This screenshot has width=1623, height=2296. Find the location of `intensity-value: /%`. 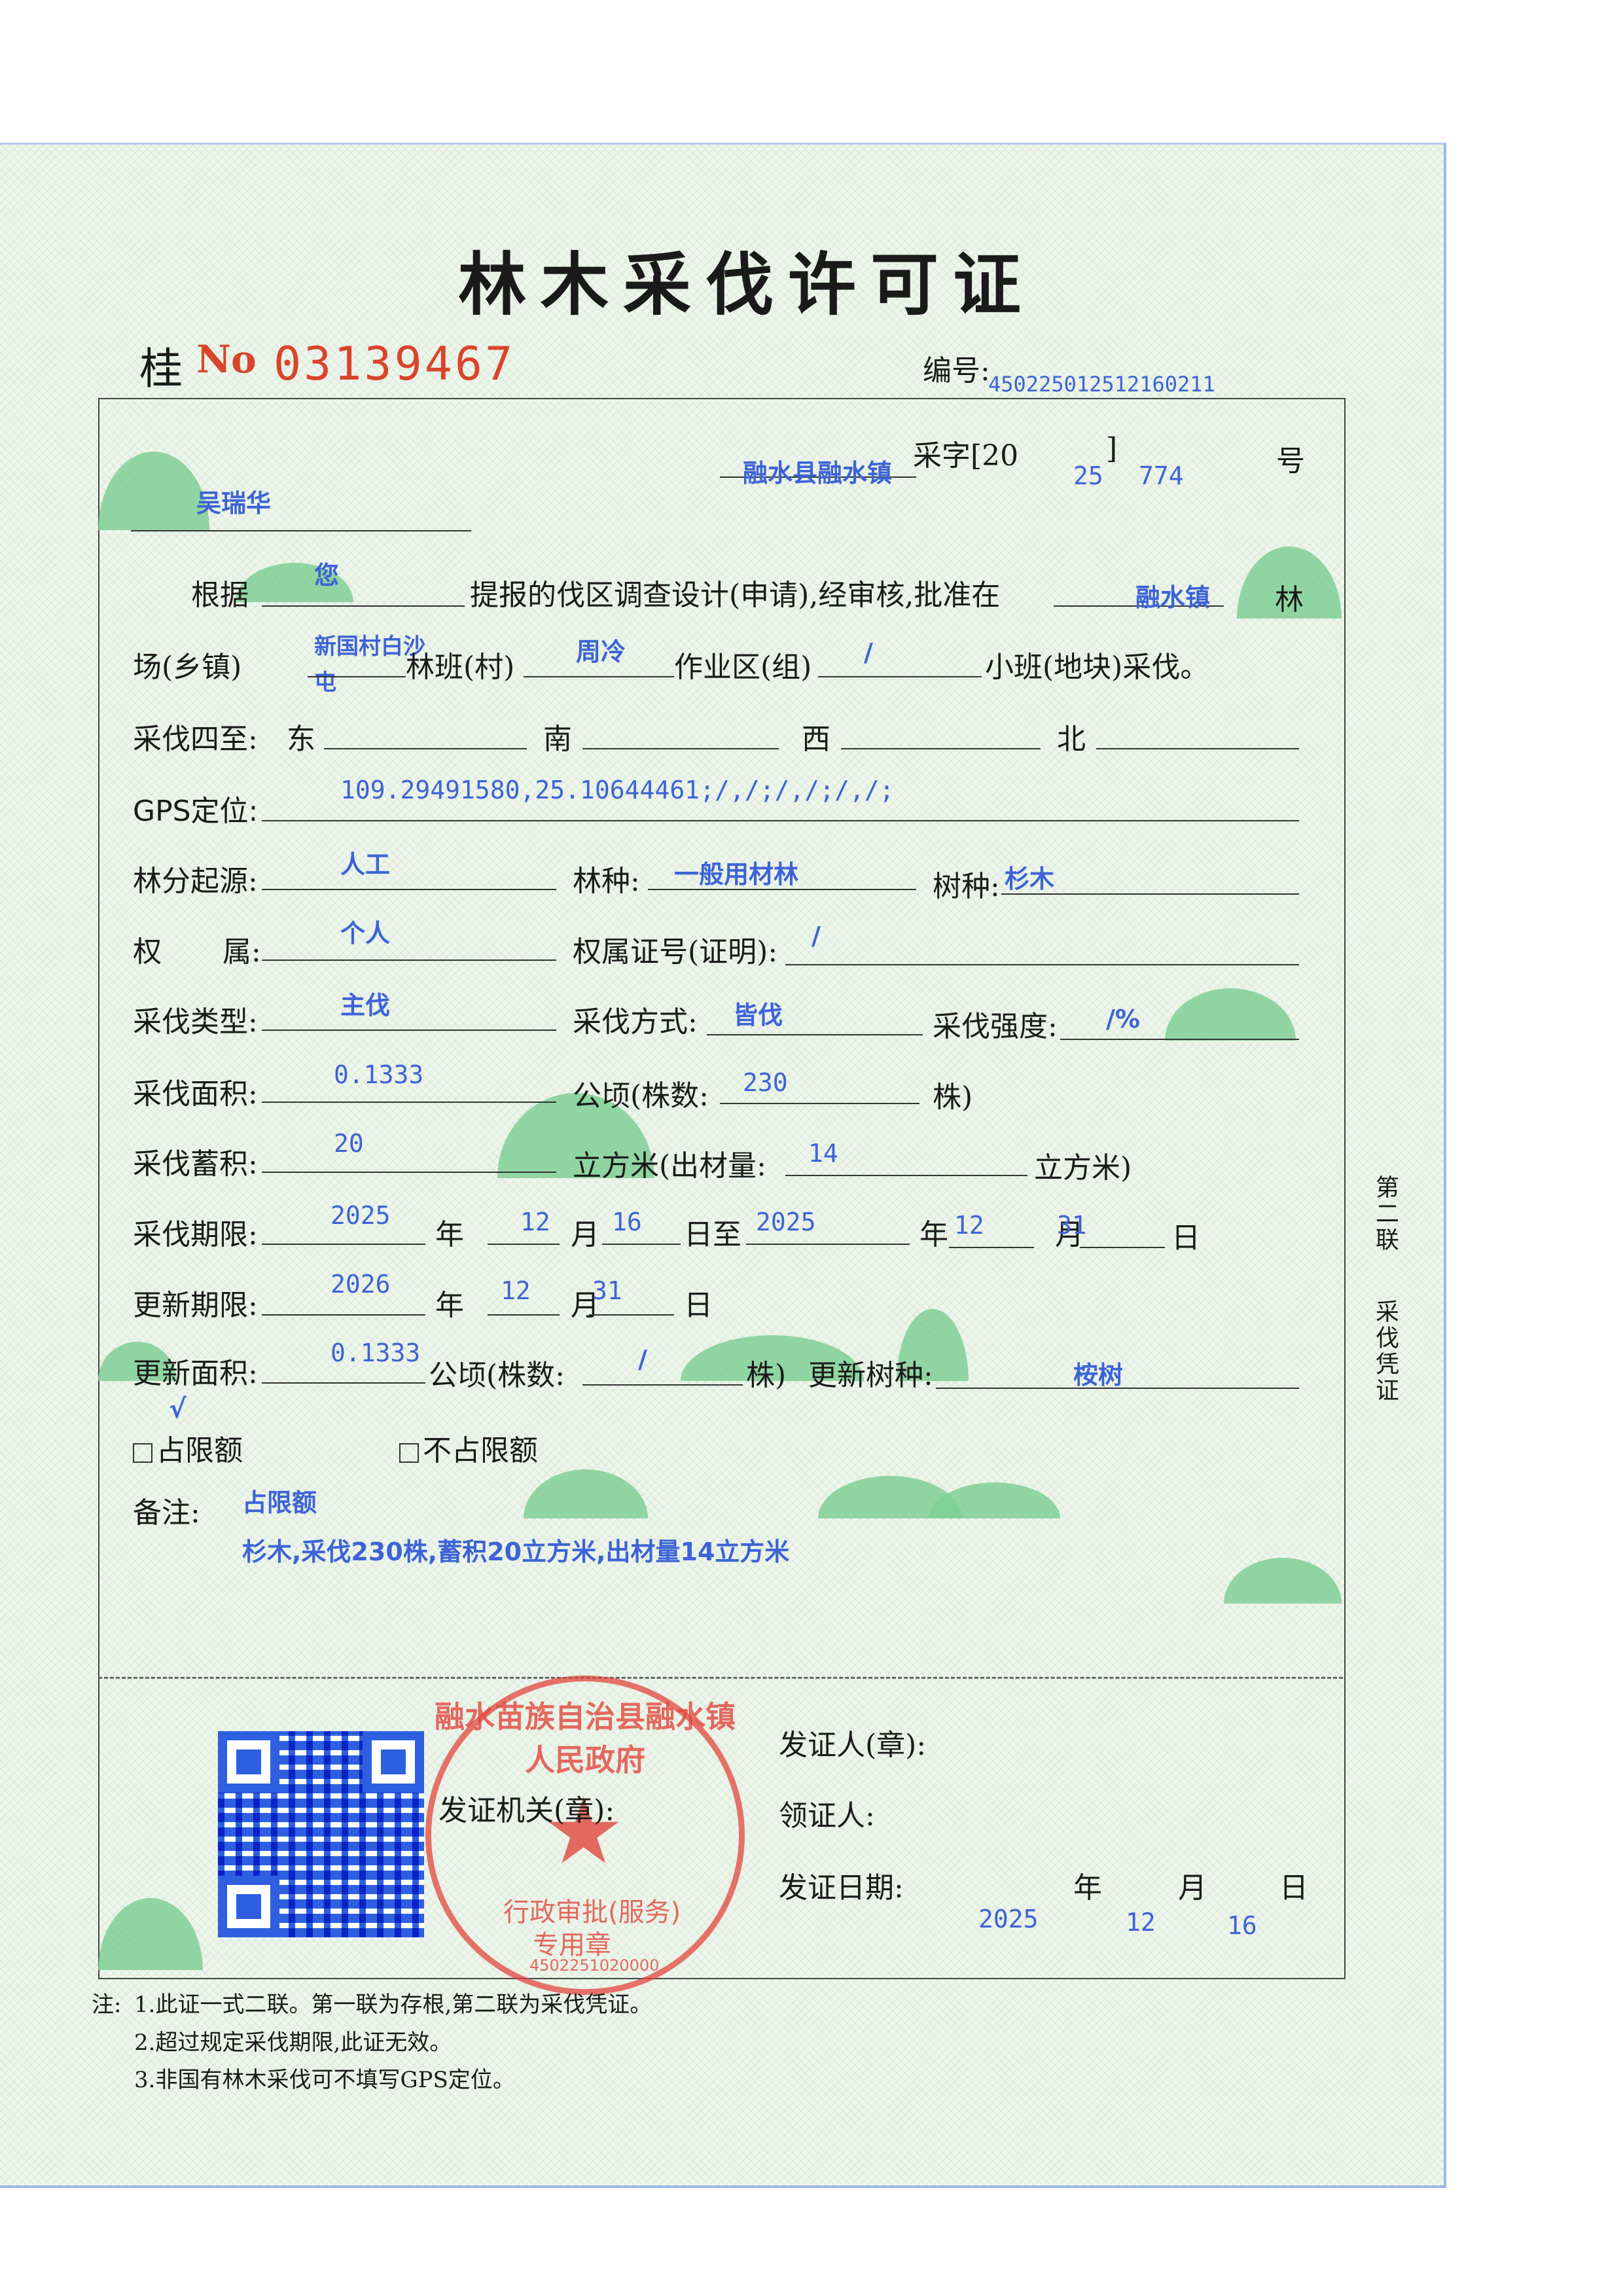

intensity-value: /% is located at coordinates (1123, 1019).